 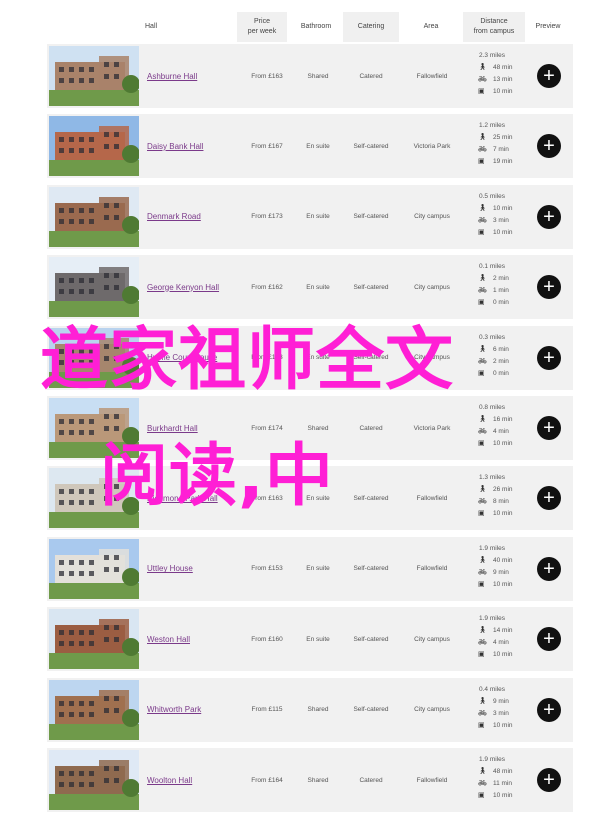 I want to click on hall-name-link: Uttley House, so click(x=192, y=569).